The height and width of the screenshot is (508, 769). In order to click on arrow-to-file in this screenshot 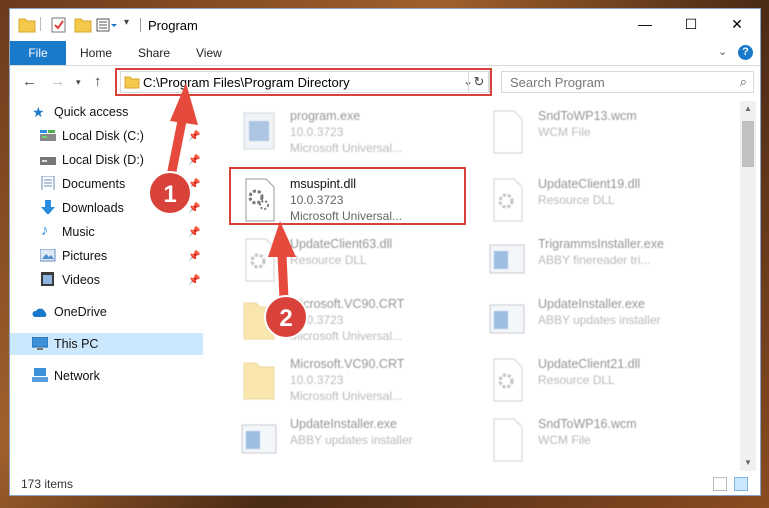, I will do `click(282, 262)`.